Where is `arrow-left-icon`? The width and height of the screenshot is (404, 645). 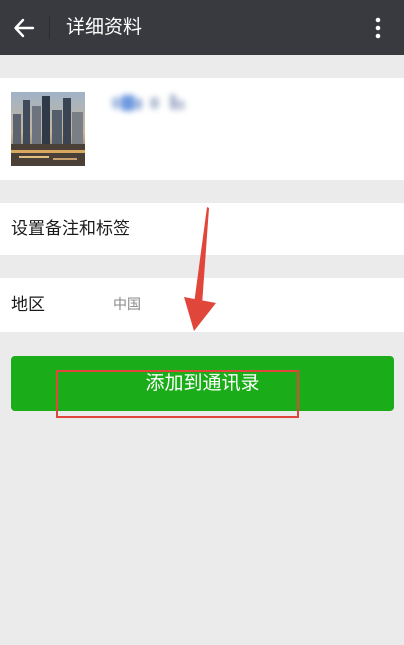
arrow-left-icon is located at coordinates (24, 27).